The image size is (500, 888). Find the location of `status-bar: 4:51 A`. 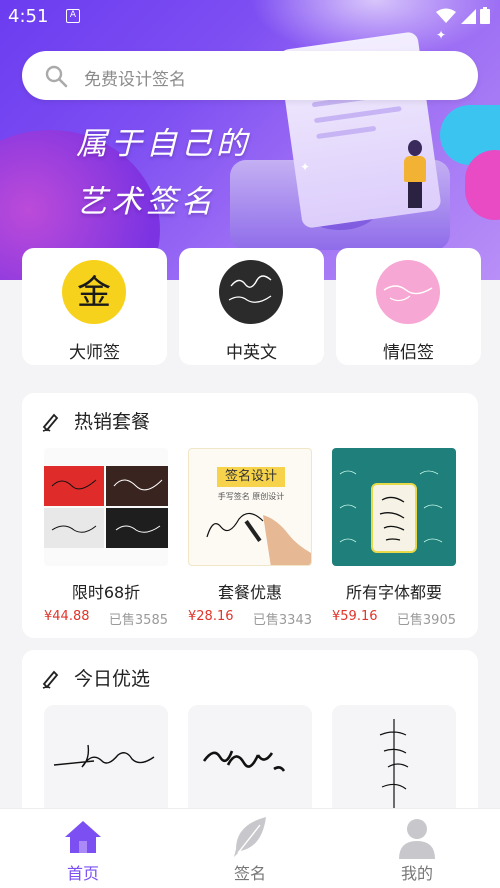

status-bar: 4:51 A is located at coordinates (250, 17).